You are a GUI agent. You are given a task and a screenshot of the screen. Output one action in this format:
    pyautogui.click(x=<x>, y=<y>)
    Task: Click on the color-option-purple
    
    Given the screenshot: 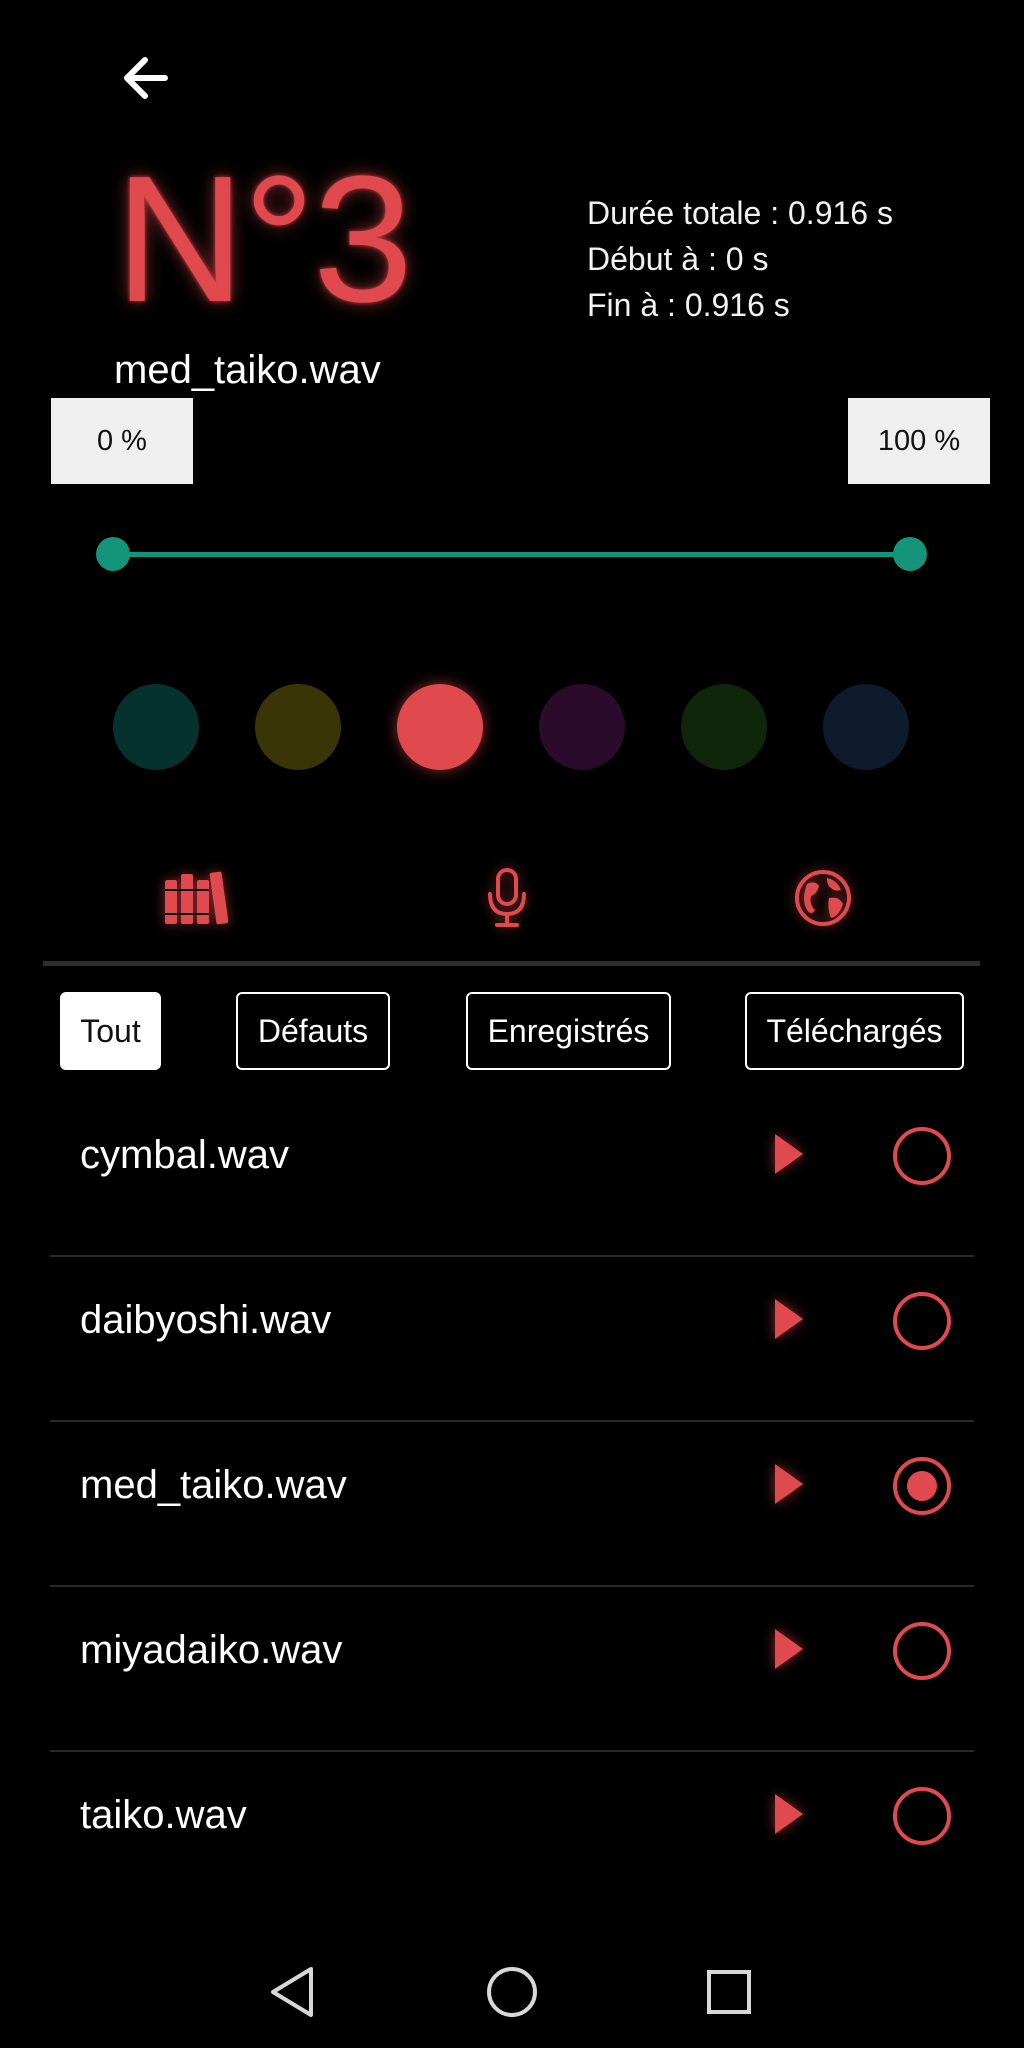 What is the action you would take?
    pyautogui.click(x=582, y=727)
    